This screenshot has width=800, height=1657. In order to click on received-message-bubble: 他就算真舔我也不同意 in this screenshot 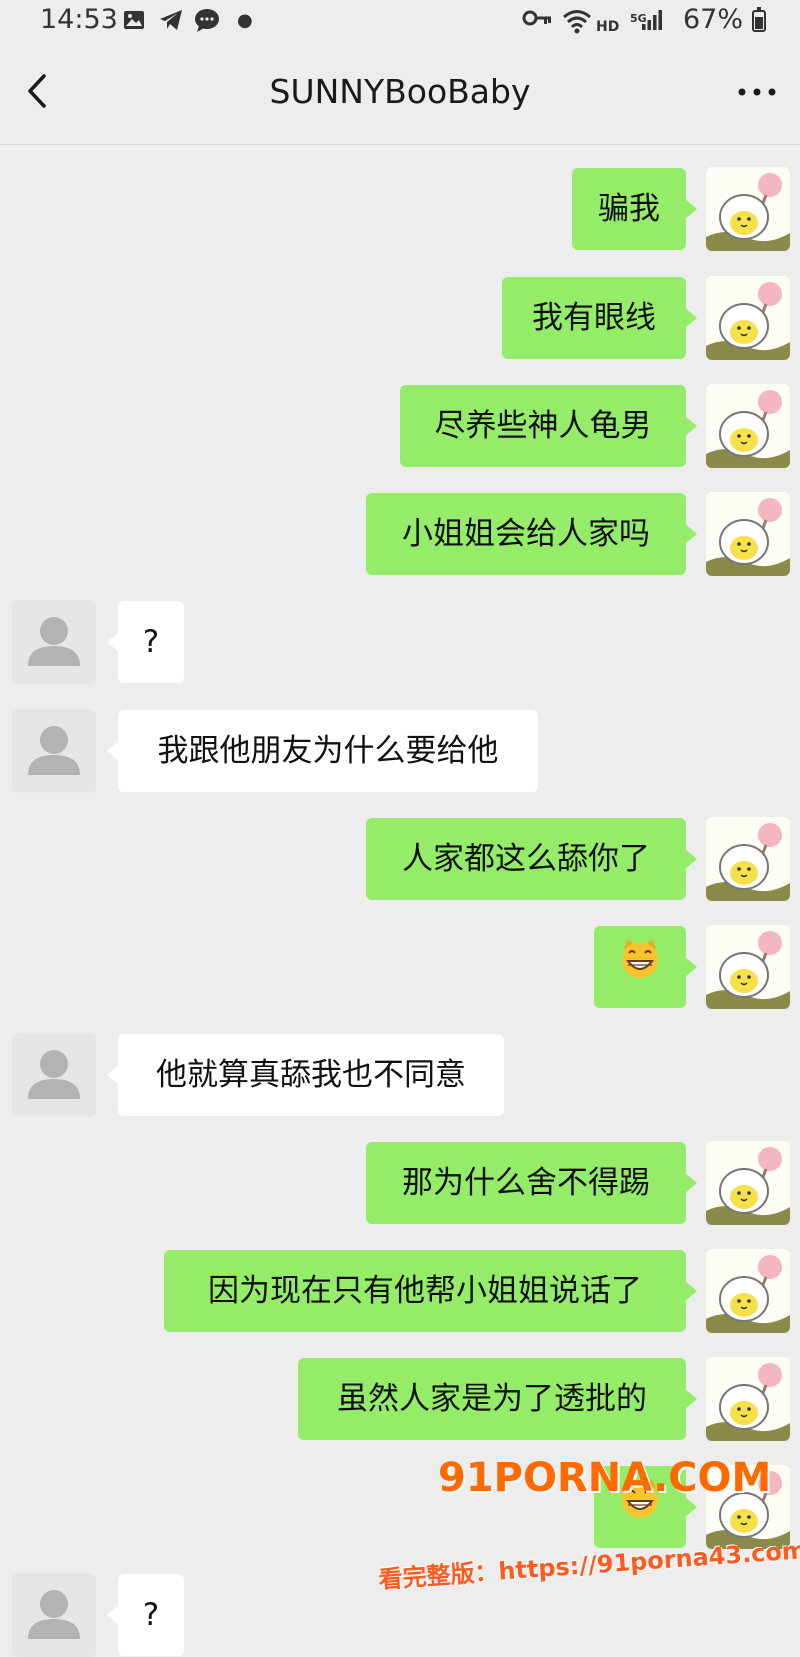, I will do `click(305, 1075)`.